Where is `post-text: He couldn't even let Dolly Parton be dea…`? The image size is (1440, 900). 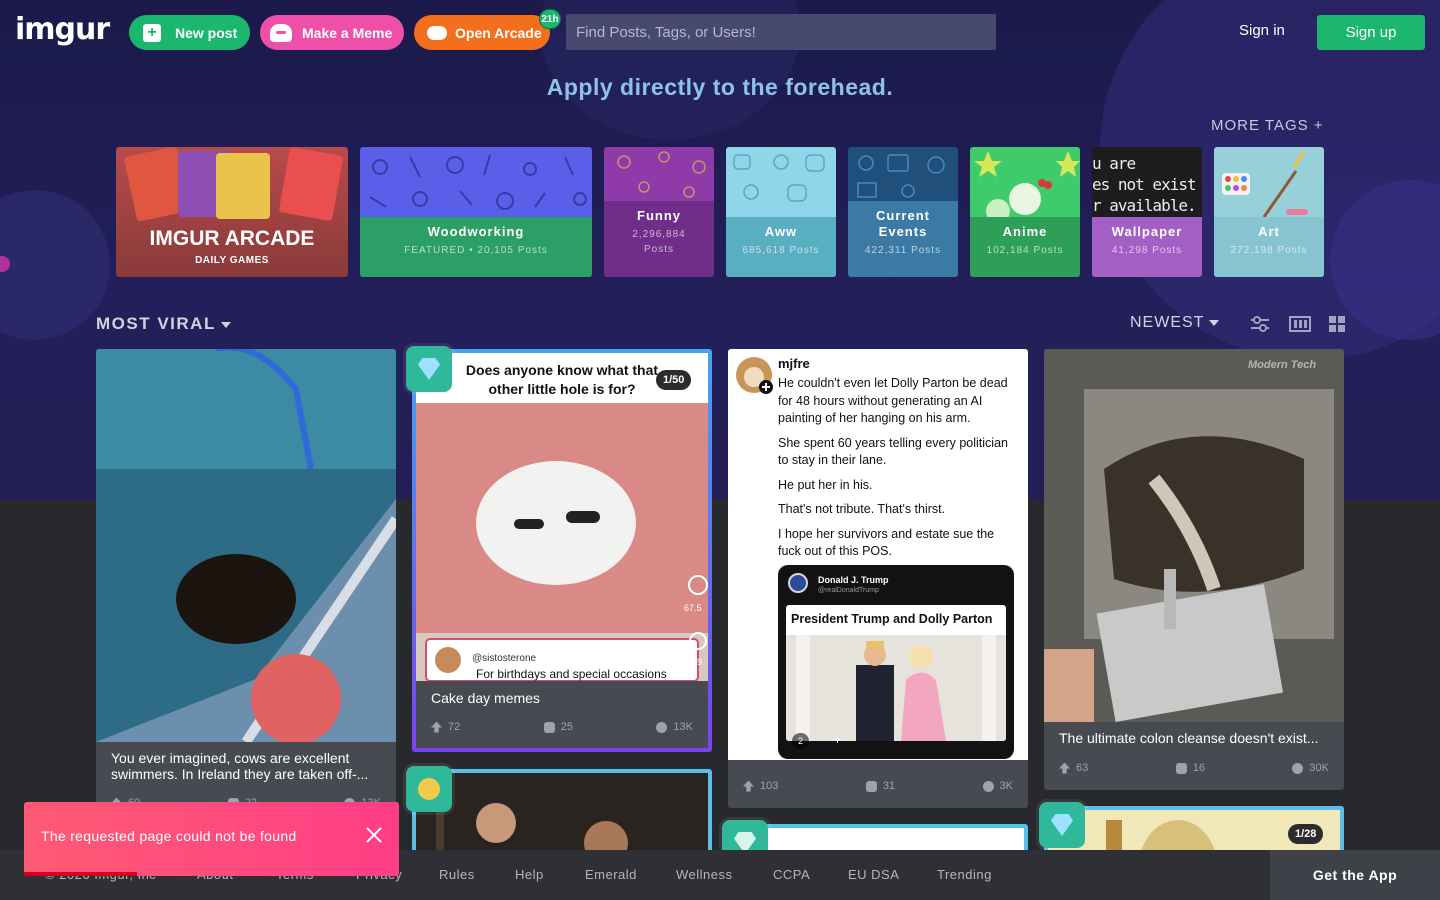
post-text: He couldn't even let Dolly Parton be dea… is located at coordinates (893, 467).